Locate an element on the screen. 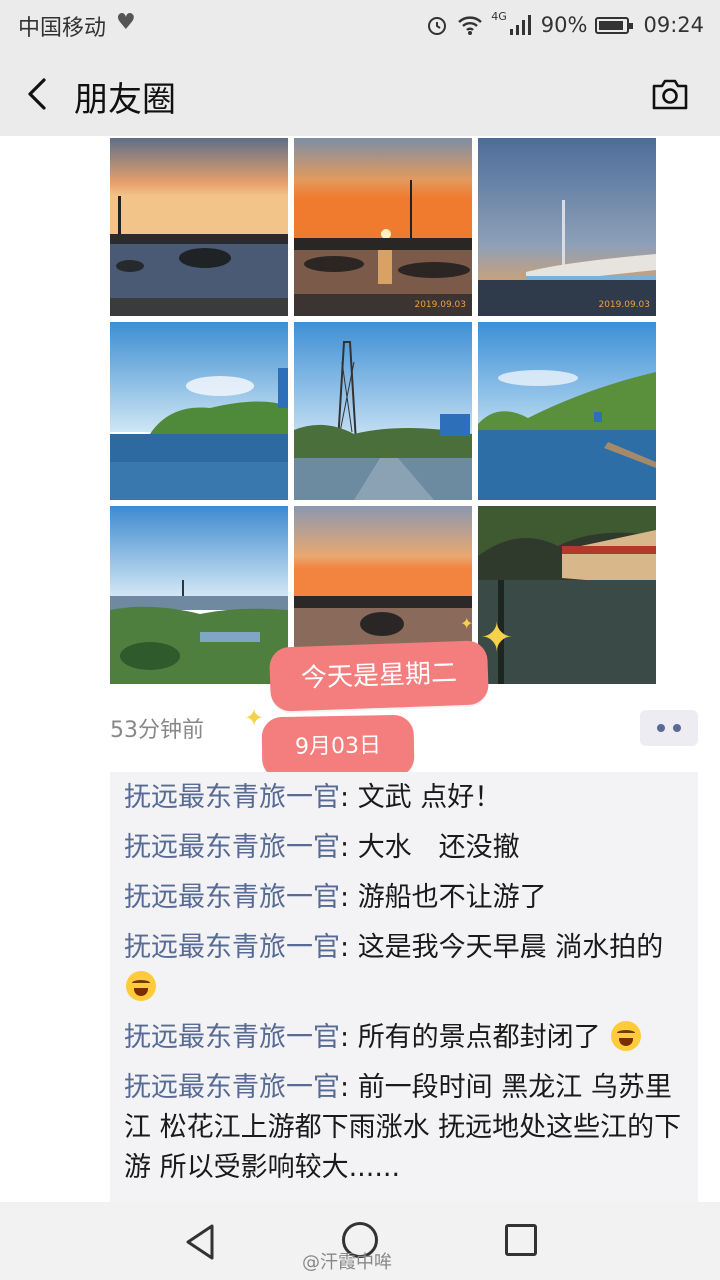 This screenshot has width=720, height=1280. comment-text: 这是我今天早晨 淌水拍的 is located at coordinates (510, 947).